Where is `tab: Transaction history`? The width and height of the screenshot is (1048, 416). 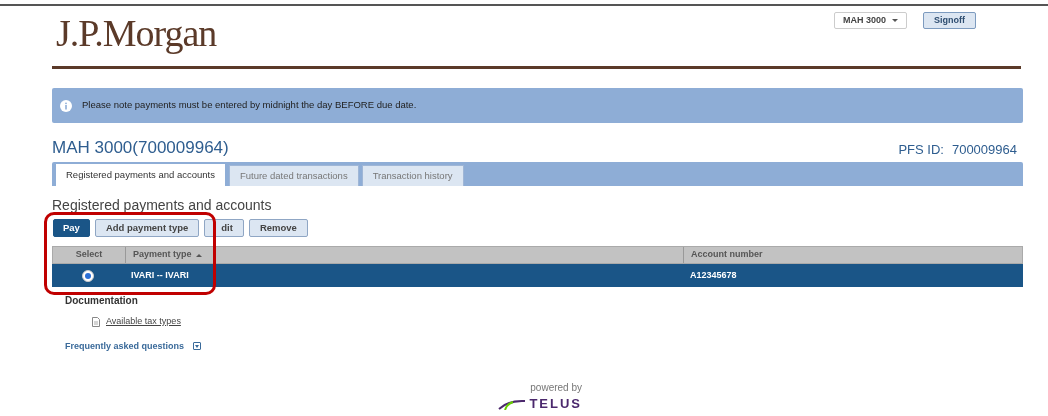
tab: Transaction history is located at coordinates (412, 175).